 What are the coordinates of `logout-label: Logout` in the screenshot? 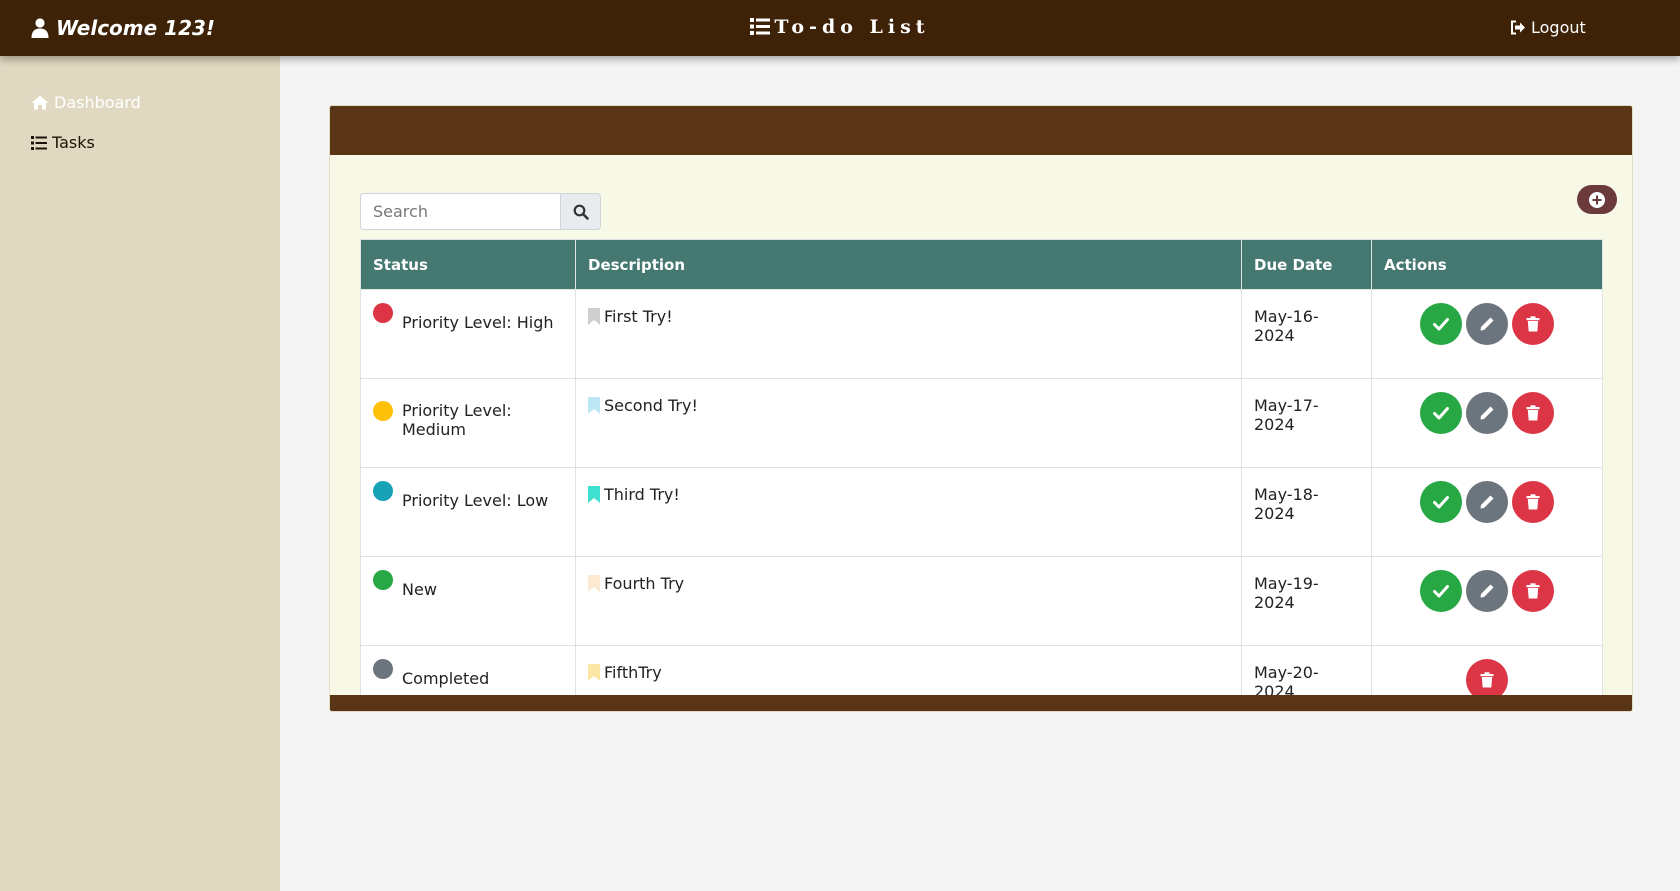 It's located at (1558, 27).